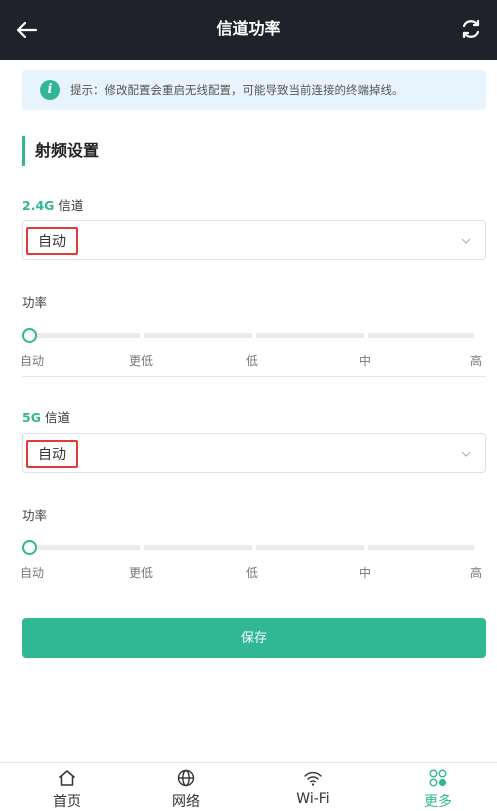 The image size is (497, 811). I want to click on tab-more: 更多, so click(438, 787).